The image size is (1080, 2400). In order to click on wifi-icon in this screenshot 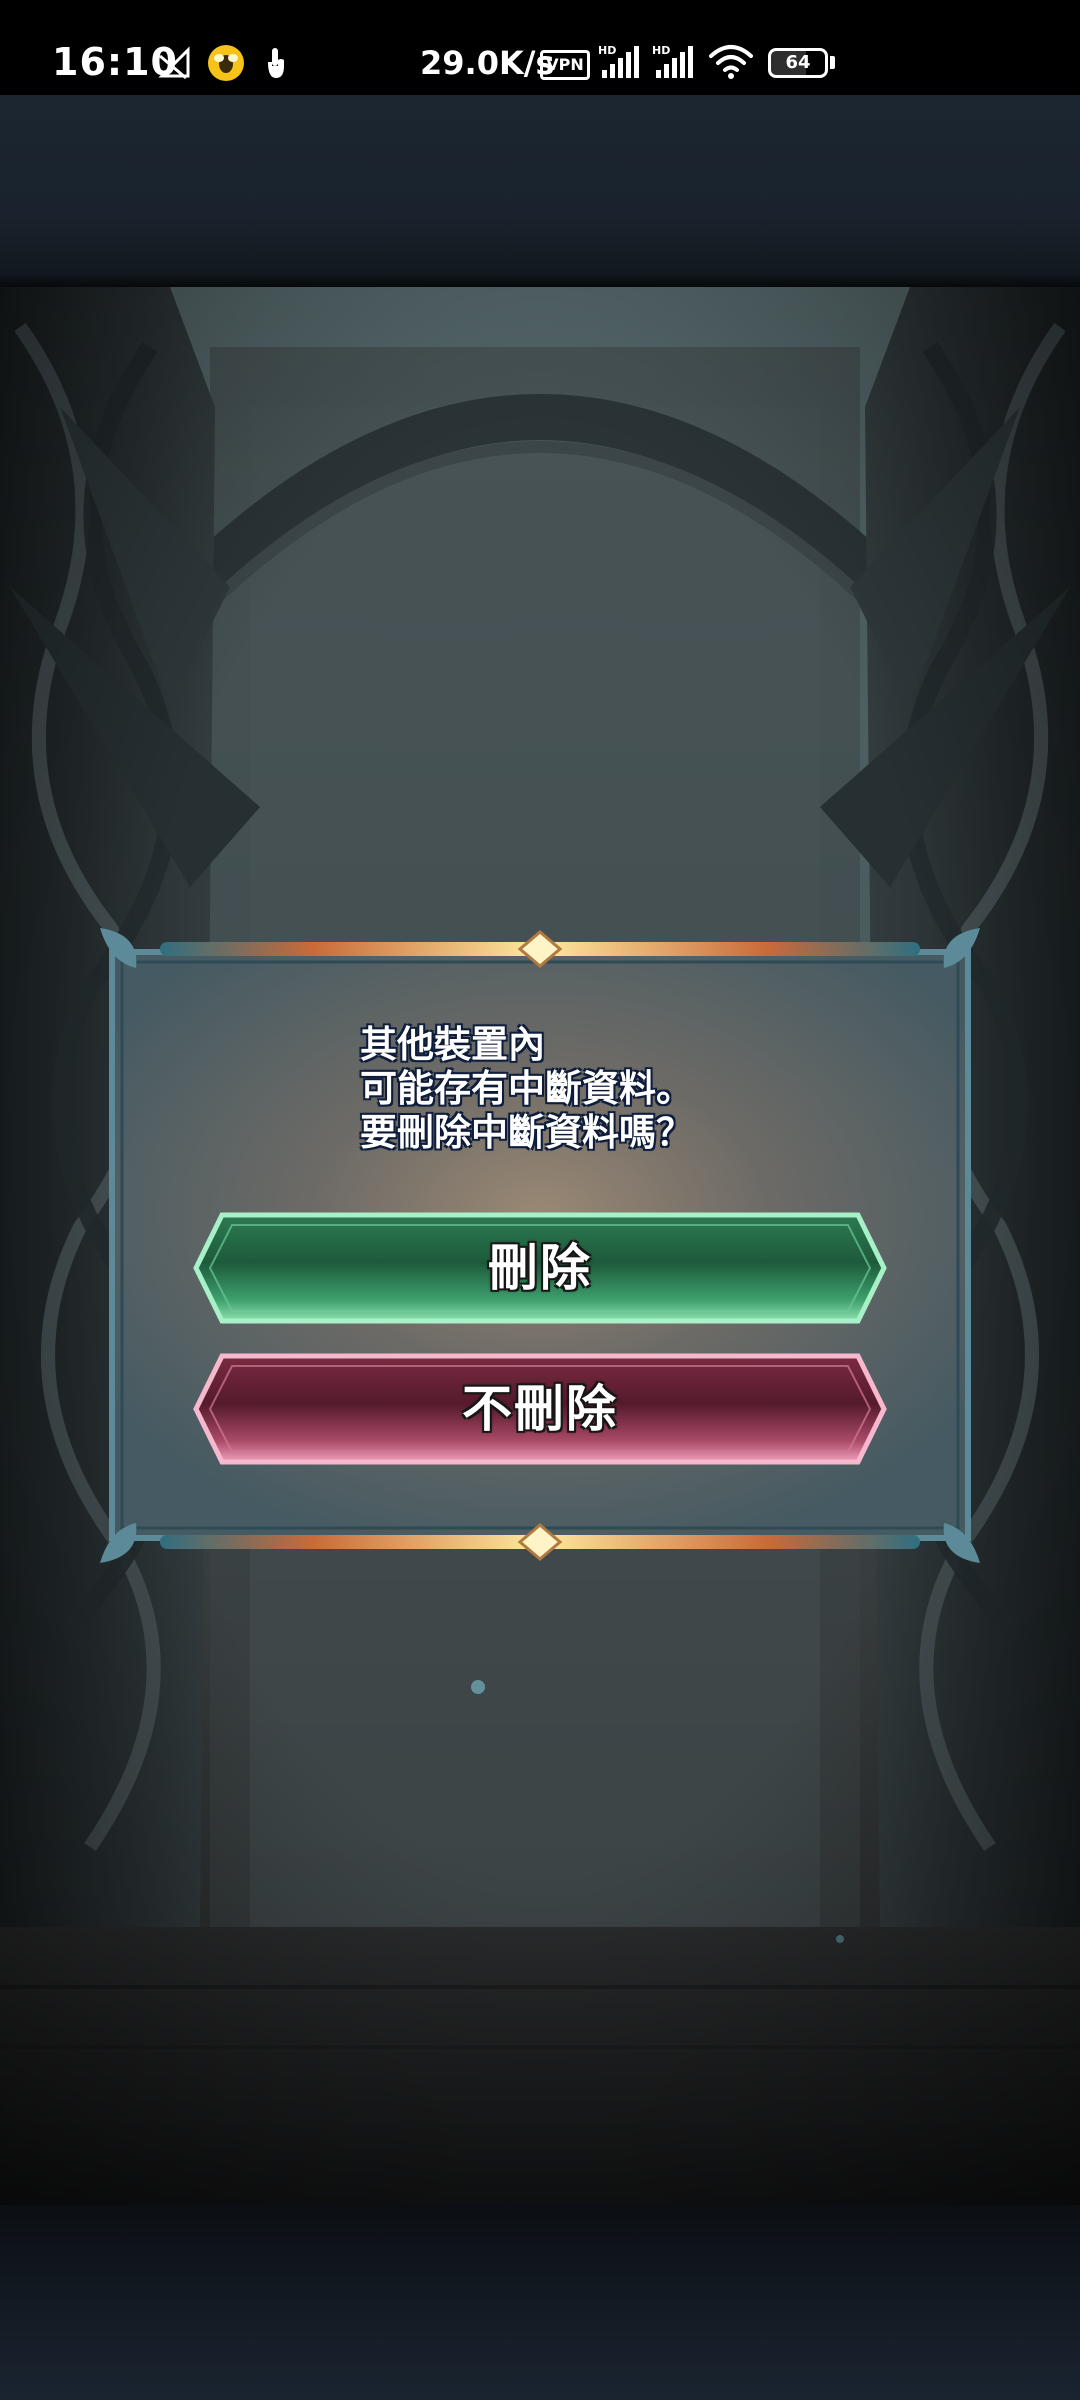, I will do `click(731, 62)`.